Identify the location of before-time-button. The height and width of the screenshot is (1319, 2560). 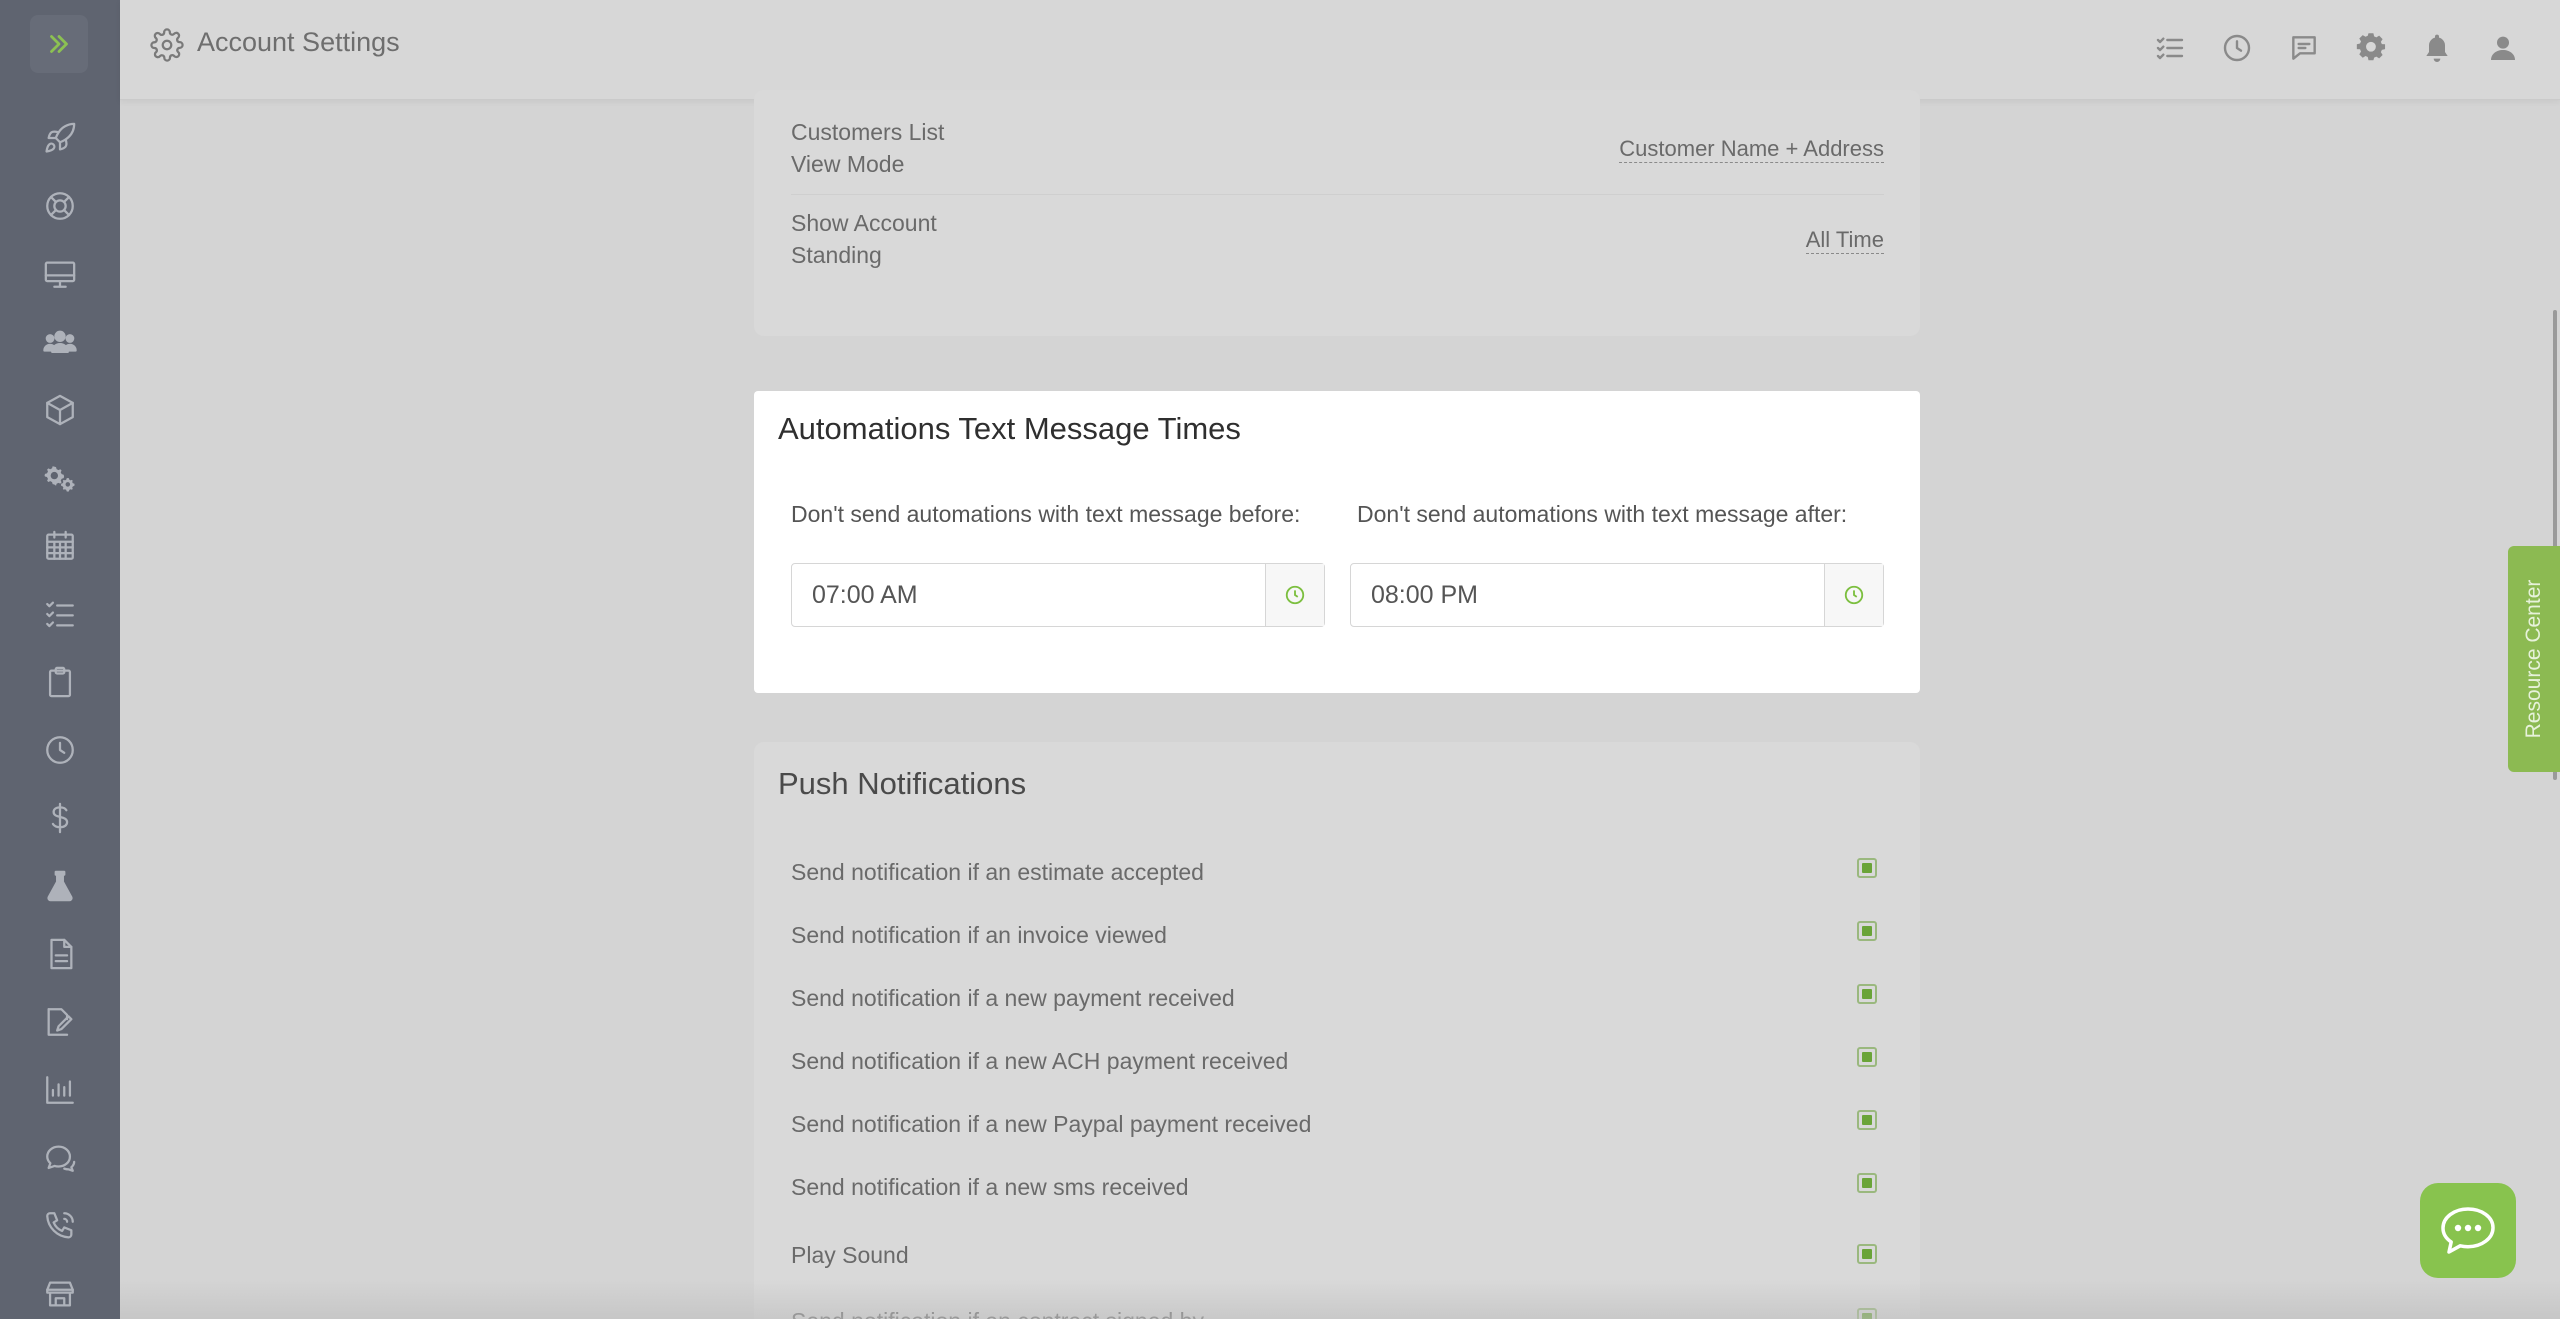
(1294, 595).